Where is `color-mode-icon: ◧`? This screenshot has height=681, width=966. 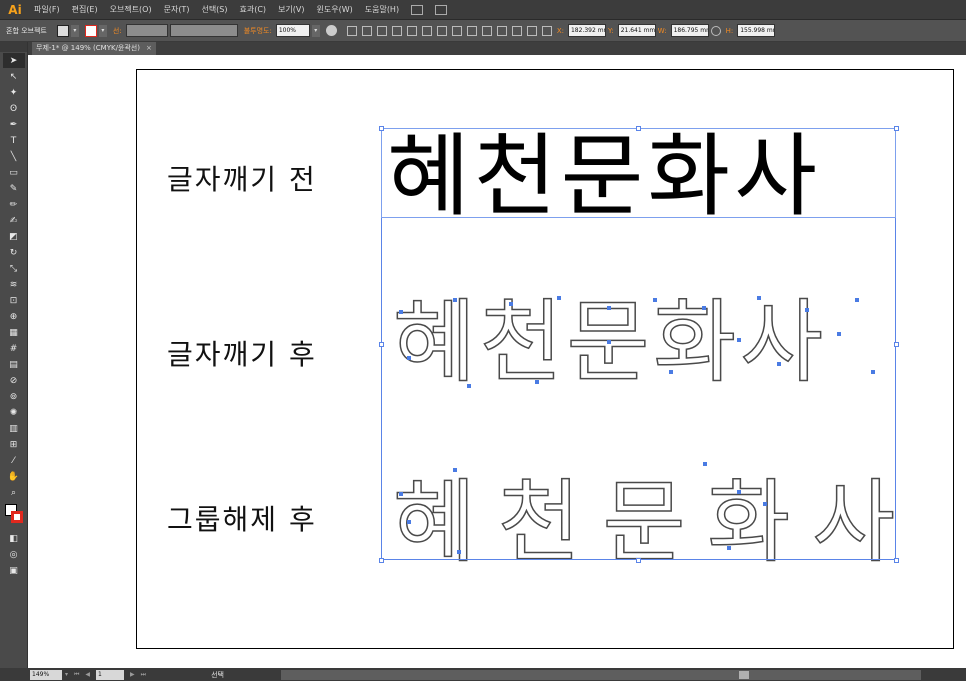 color-mode-icon: ◧ is located at coordinates (14, 538).